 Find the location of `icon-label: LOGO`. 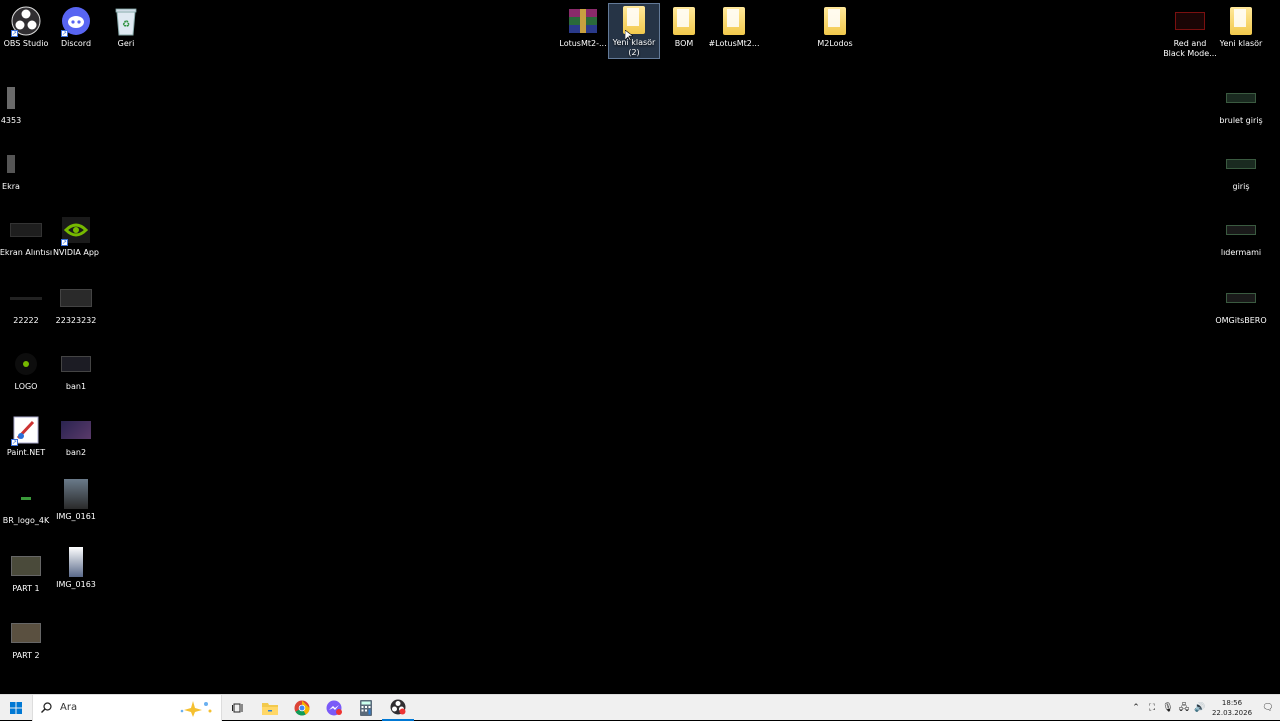

icon-label: LOGO is located at coordinates (26, 386).